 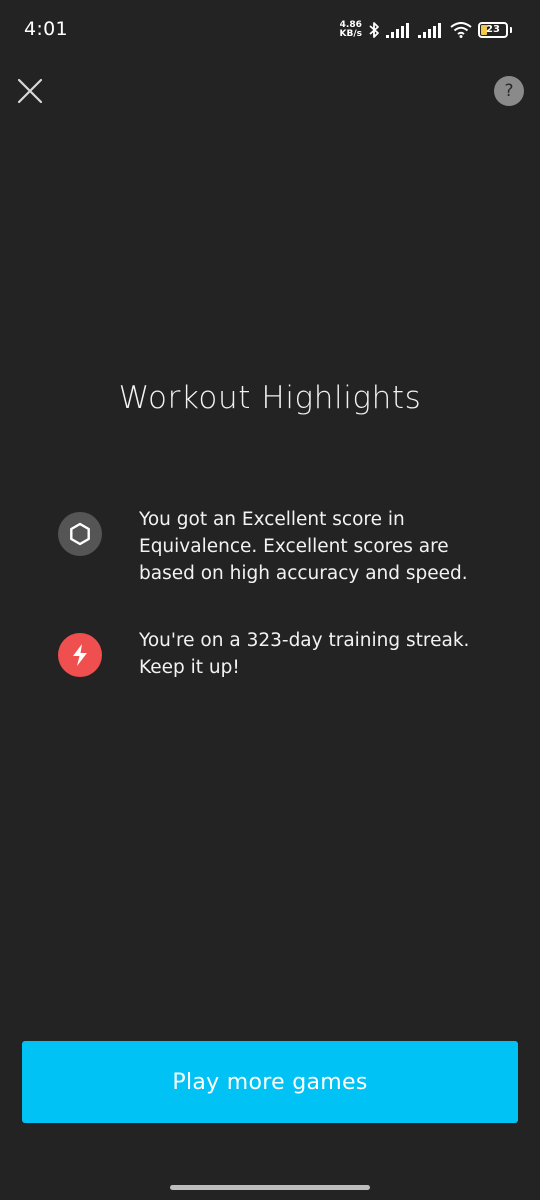 What do you see at coordinates (46, 29) in the screenshot?
I see `status-time: 4:01` at bounding box center [46, 29].